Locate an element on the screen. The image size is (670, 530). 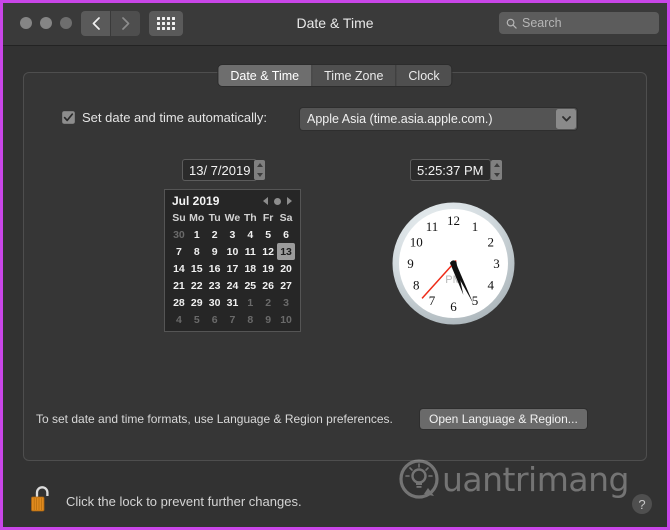
calendar-nav is located at coordinates (279, 201).